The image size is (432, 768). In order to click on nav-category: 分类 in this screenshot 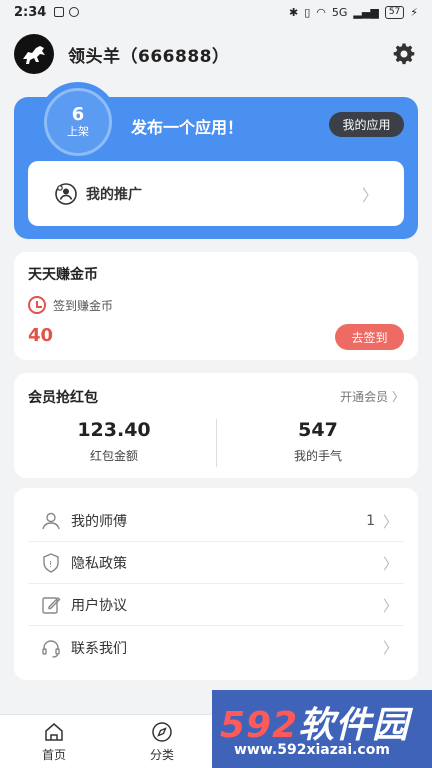, I will do `click(162, 741)`.